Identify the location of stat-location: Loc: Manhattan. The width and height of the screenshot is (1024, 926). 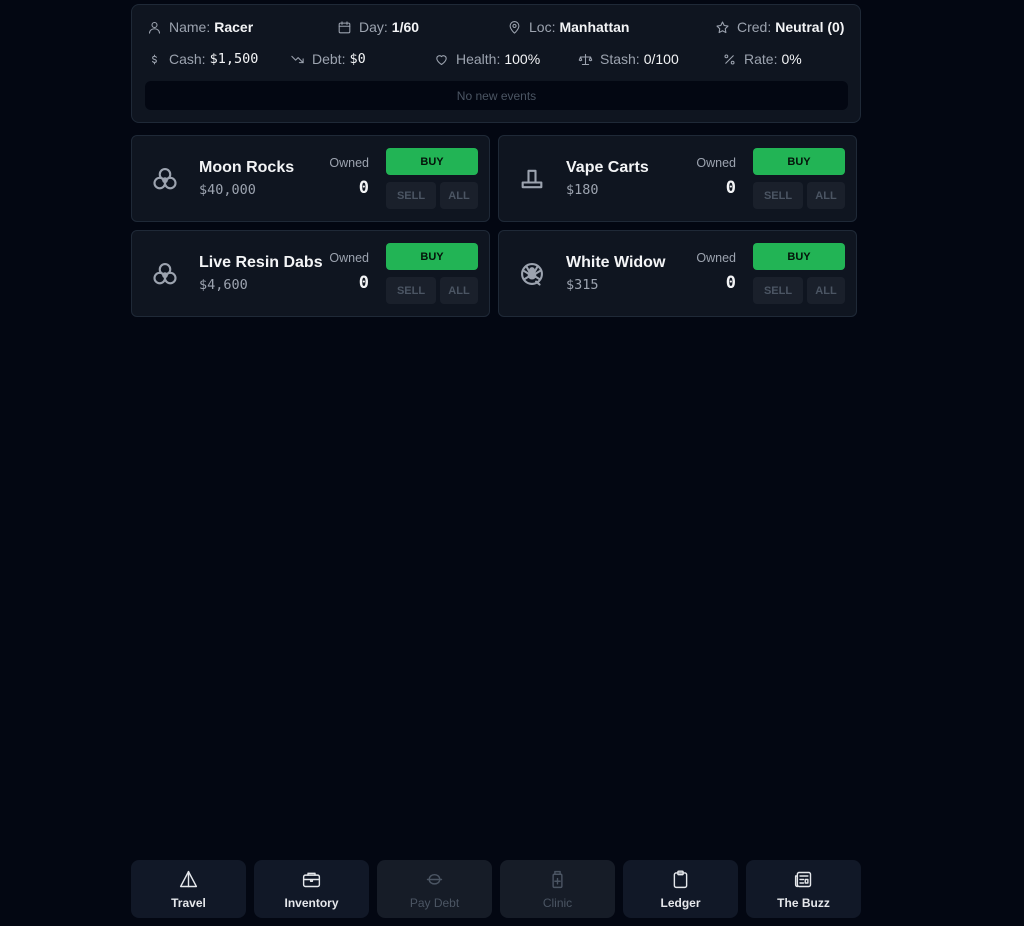
(567, 27).